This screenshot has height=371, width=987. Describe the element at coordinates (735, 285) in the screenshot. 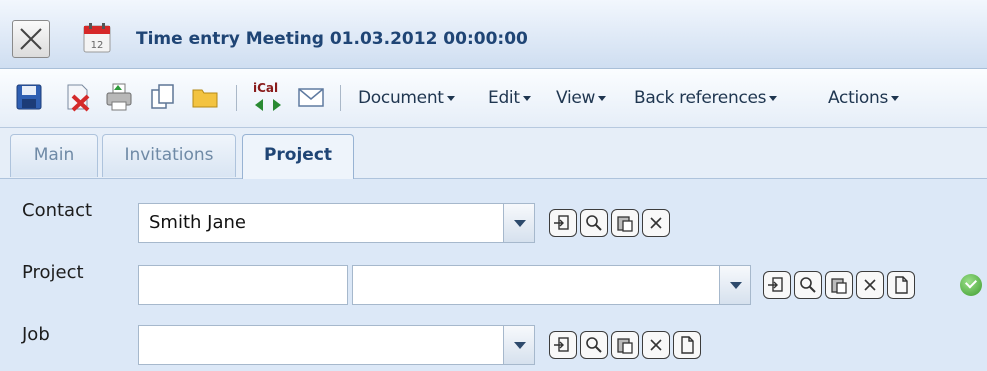

I see `project-dropdown-button` at that location.